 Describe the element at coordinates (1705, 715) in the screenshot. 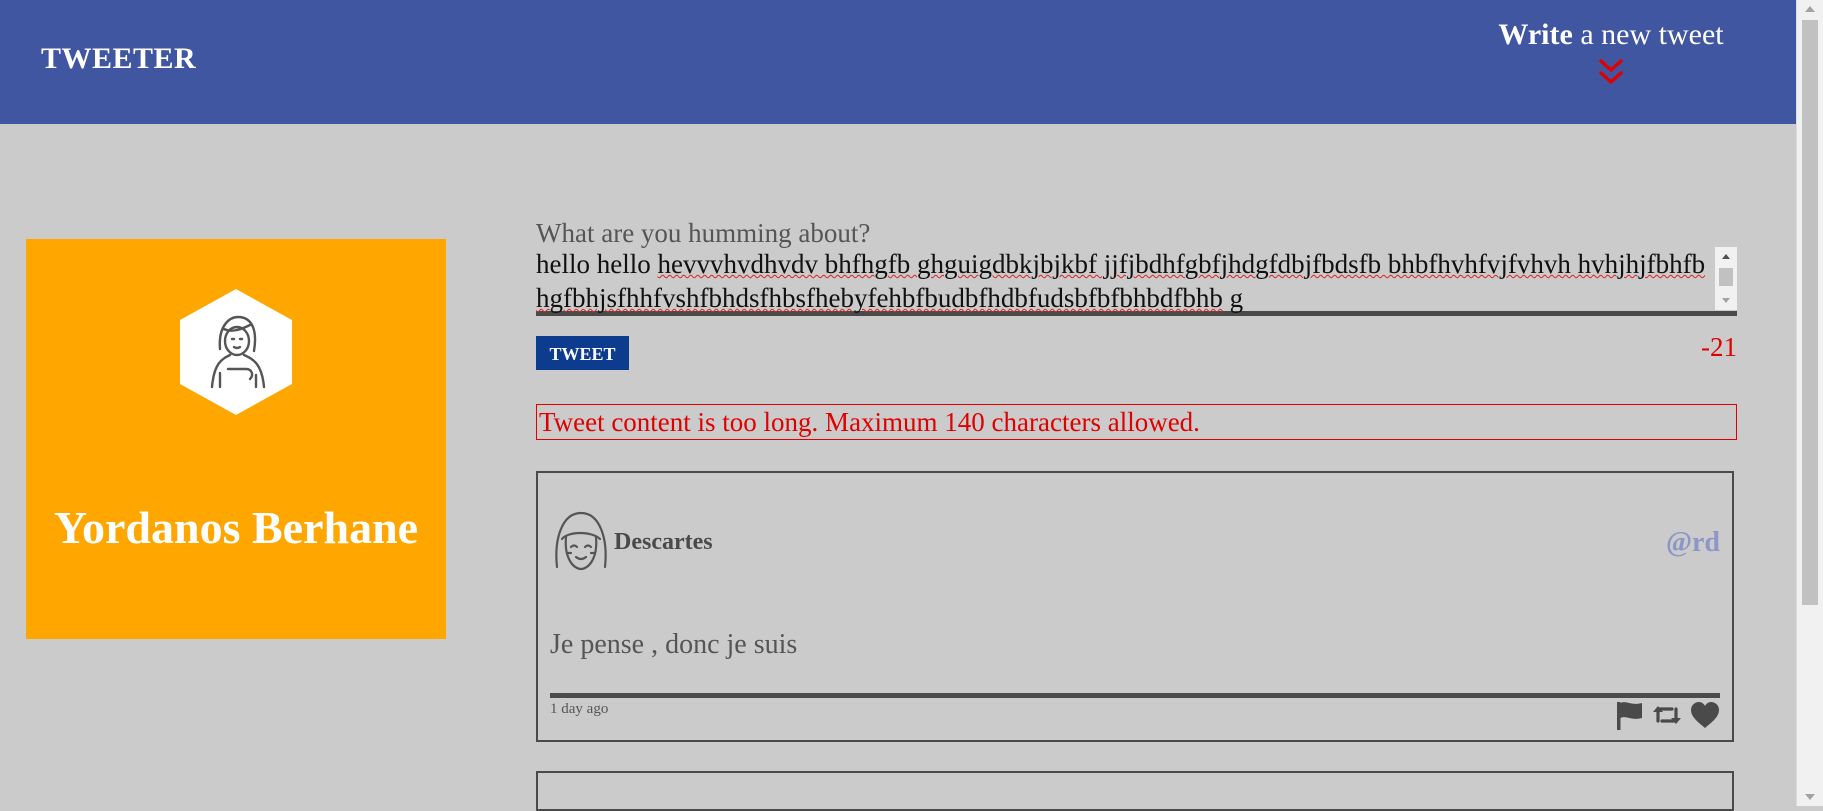

I see `heart-icon` at that location.